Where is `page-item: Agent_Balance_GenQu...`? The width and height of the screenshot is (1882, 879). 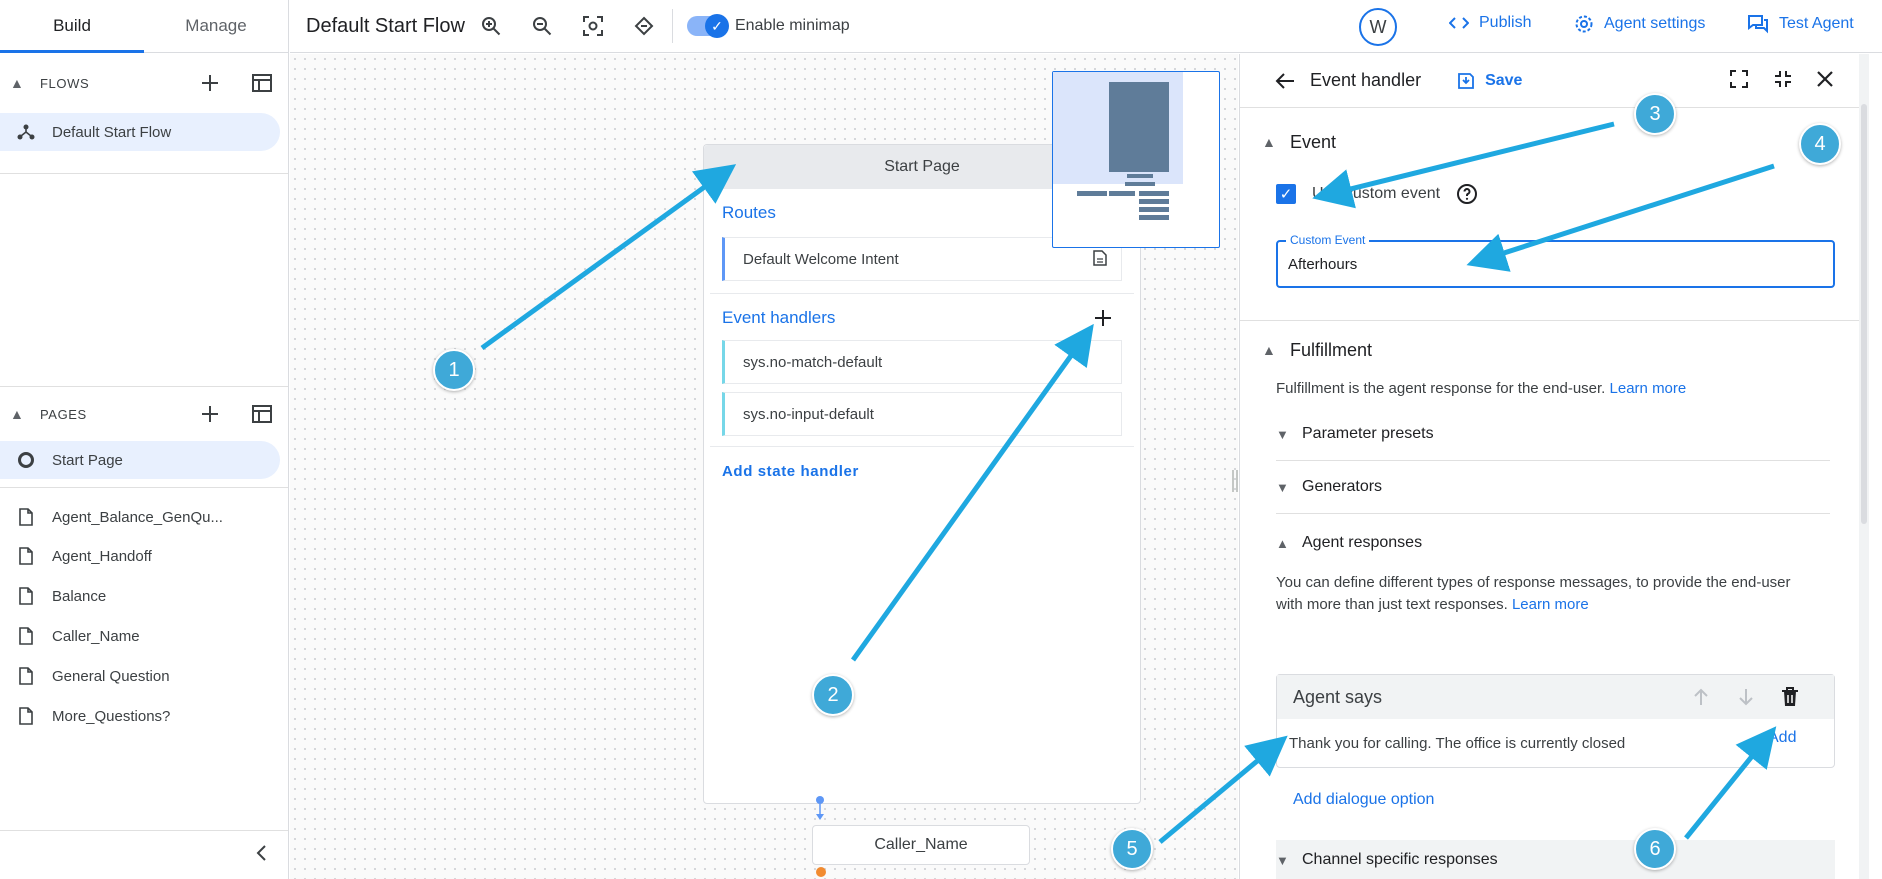 page-item: Agent_Balance_GenQu... is located at coordinates (140, 517).